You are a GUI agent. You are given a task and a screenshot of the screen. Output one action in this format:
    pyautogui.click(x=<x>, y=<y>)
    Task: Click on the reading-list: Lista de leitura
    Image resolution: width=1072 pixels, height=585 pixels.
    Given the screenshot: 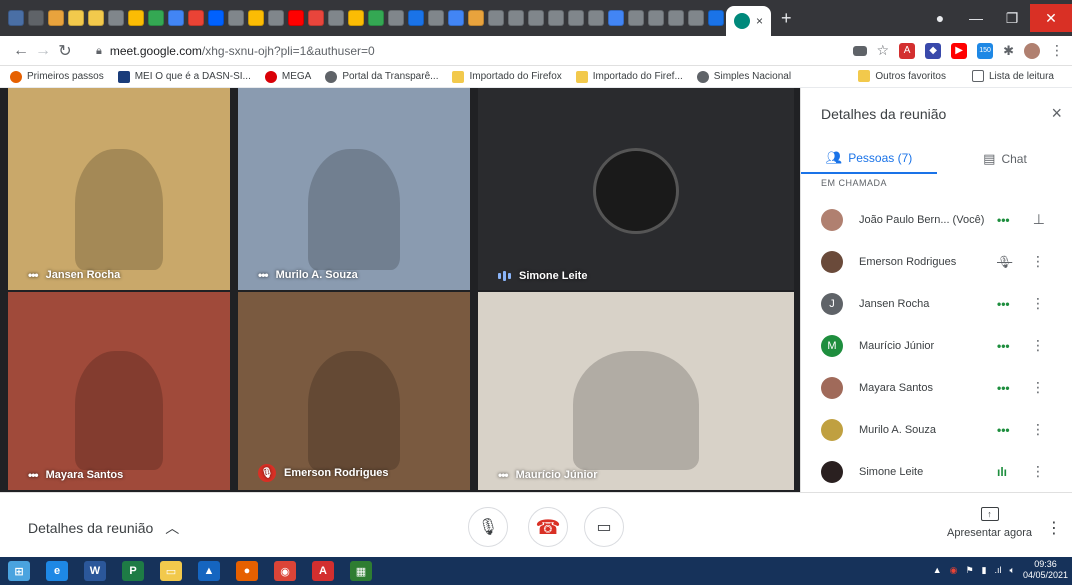 What is the action you would take?
    pyautogui.click(x=1012, y=76)
    